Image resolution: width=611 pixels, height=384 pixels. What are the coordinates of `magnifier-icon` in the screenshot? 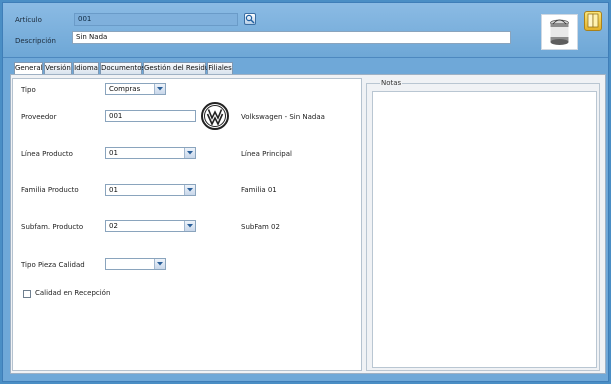 It's located at (250, 19).